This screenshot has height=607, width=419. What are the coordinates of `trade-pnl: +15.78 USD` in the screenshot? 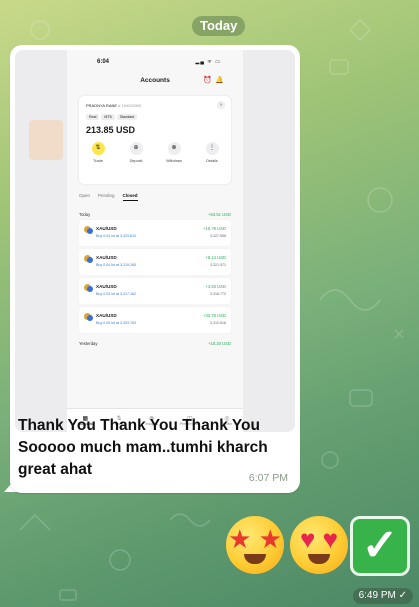 It's located at (214, 228).